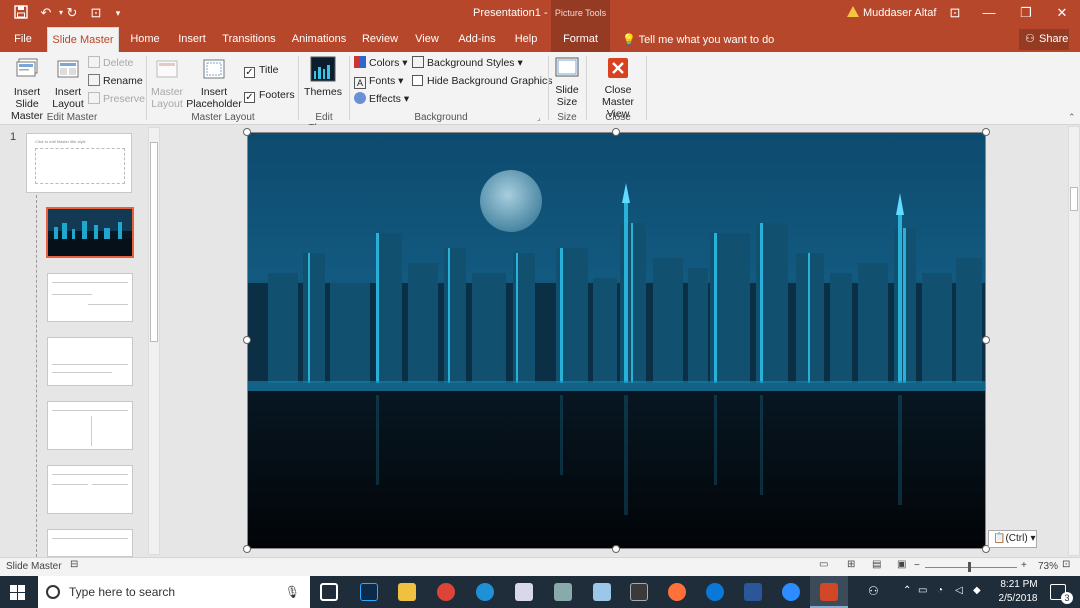 This screenshot has width=1080, height=608. I want to click on windows-start-icon, so click(17, 592).